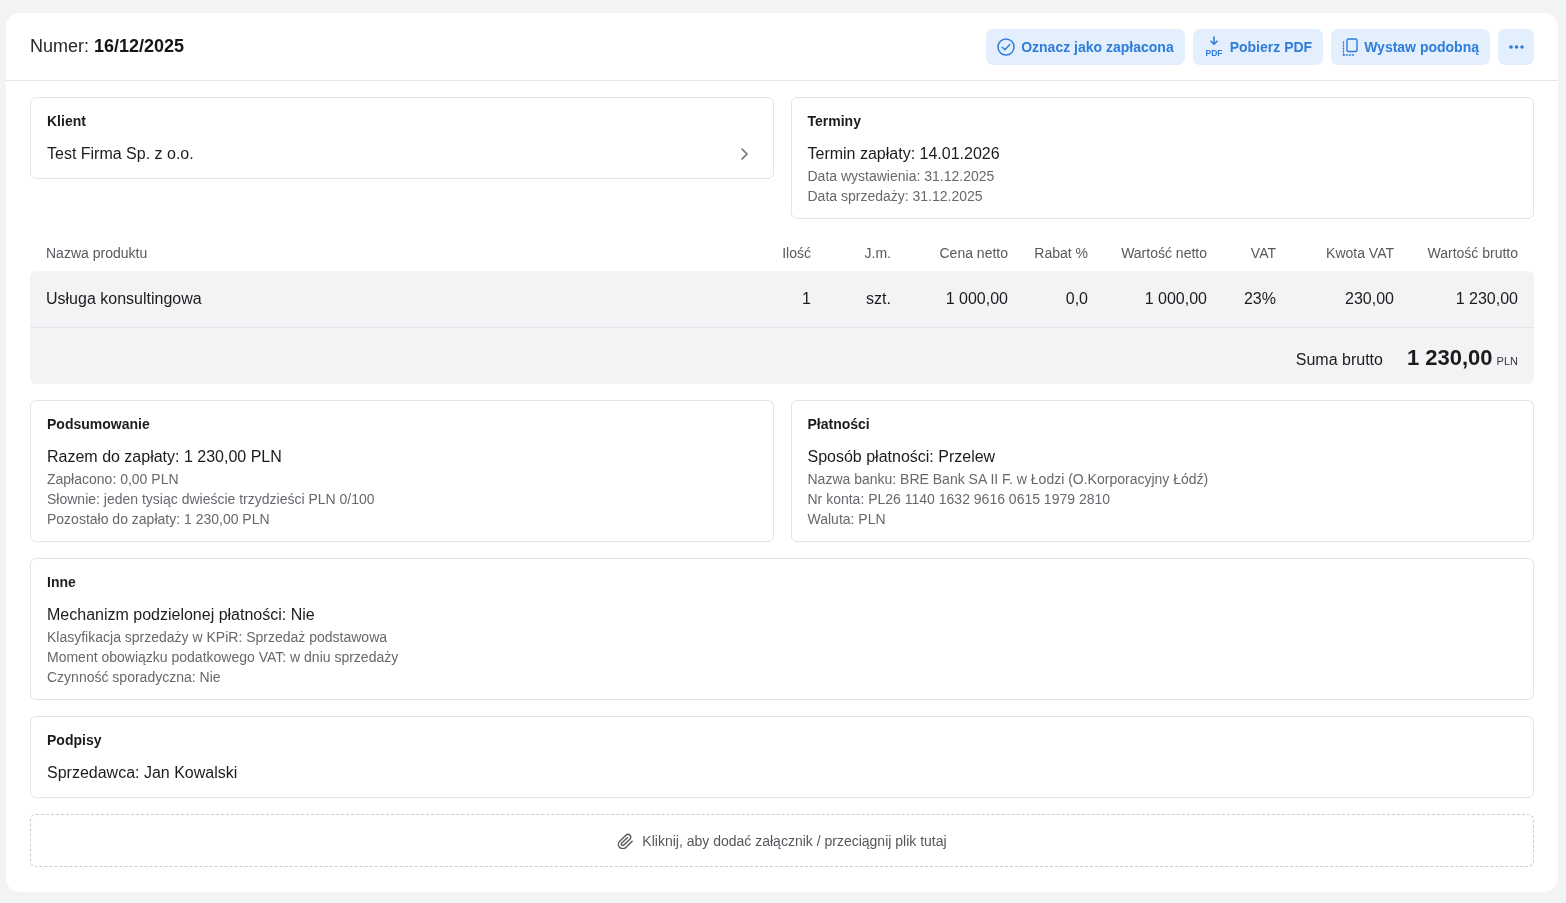 Image resolution: width=1566 pixels, height=903 pixels. I want to click on table-cell: Usługa konsultingowa, so click(124, 299).